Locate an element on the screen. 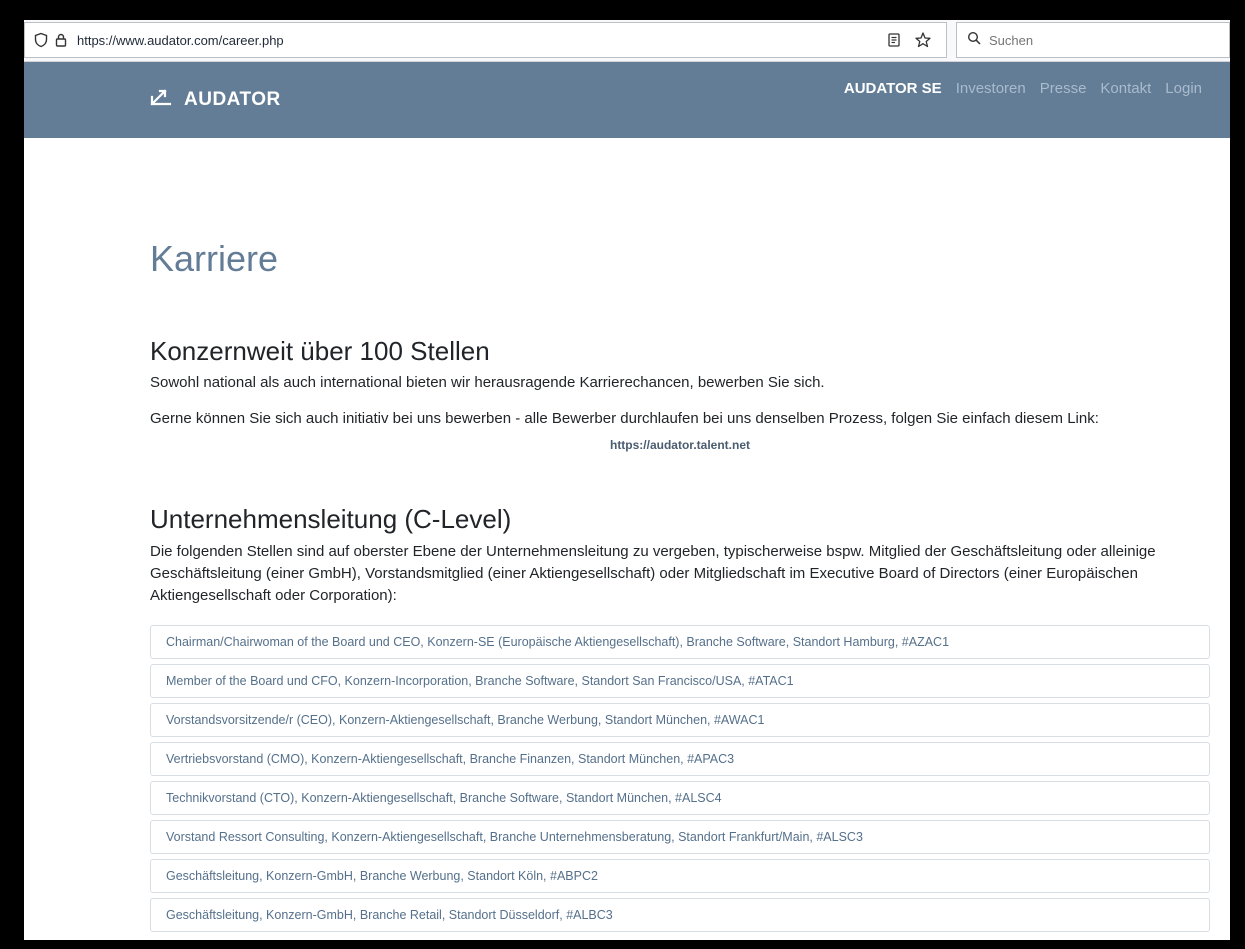 The width and height of the screenshot is (1245, 949). brand: AUDATOR is located at coordinates (215, 100).